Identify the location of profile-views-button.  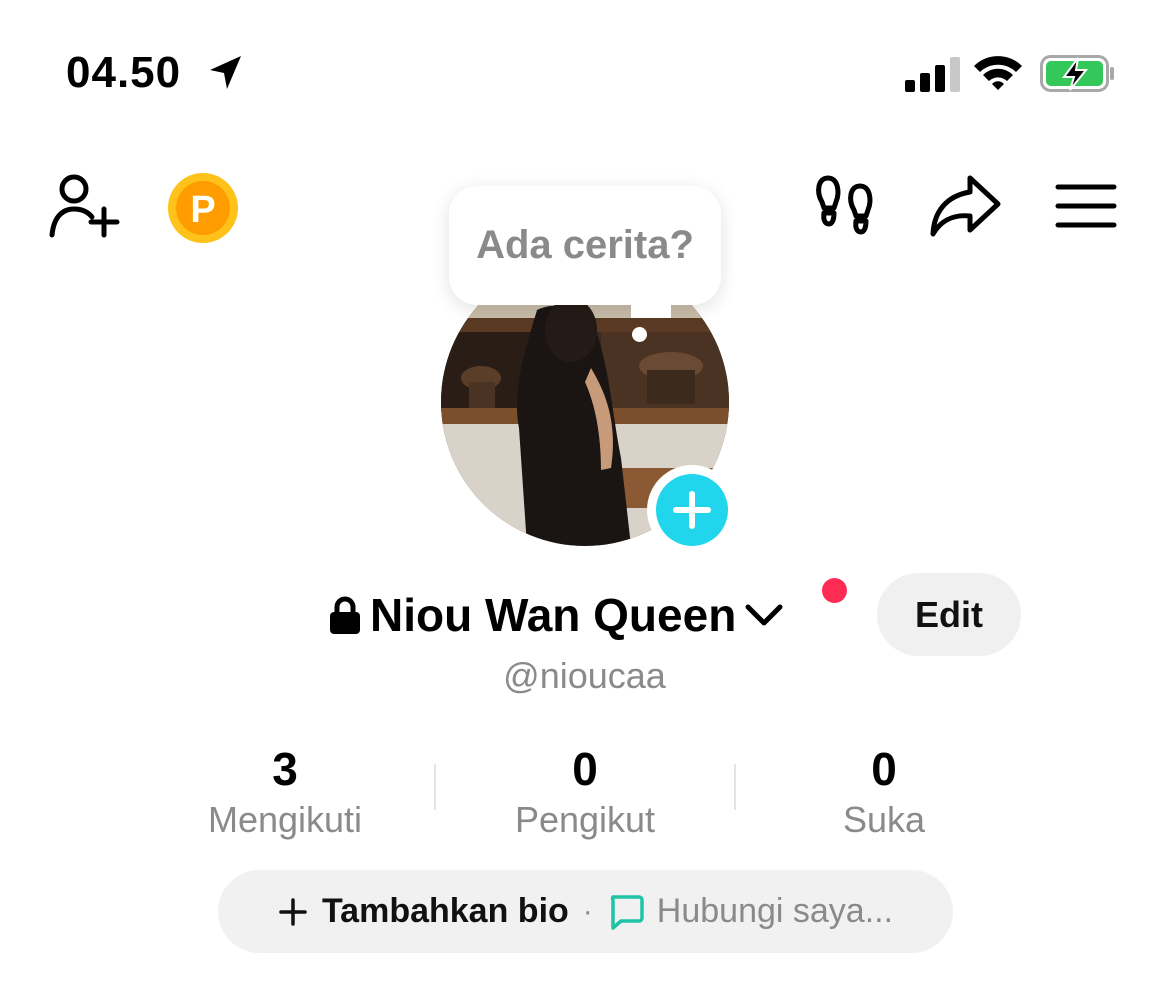
(845, 207).